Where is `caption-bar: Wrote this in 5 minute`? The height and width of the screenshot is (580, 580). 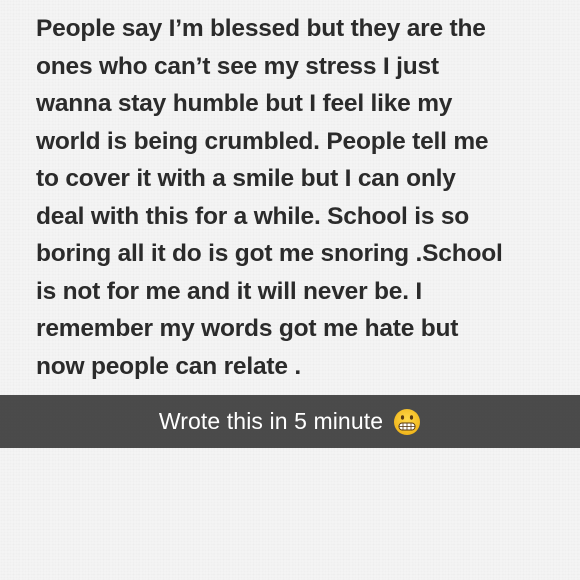 caption-bar: Wrote this in 5 minute is located at coordinates (290, 421).